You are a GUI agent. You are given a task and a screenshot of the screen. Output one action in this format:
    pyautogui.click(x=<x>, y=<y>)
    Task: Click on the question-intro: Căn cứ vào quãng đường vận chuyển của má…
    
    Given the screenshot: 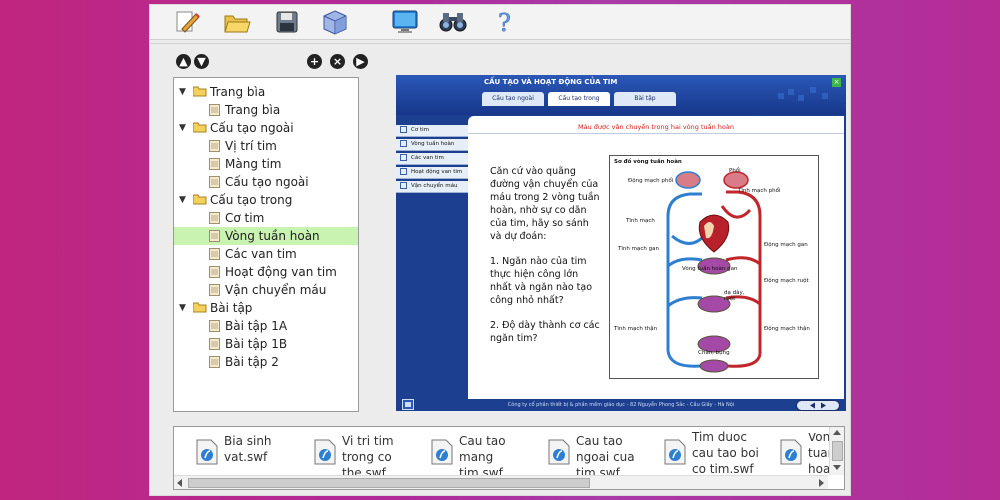 What is the action you would take?
    pyautogui.click(x=545, y=204)
    